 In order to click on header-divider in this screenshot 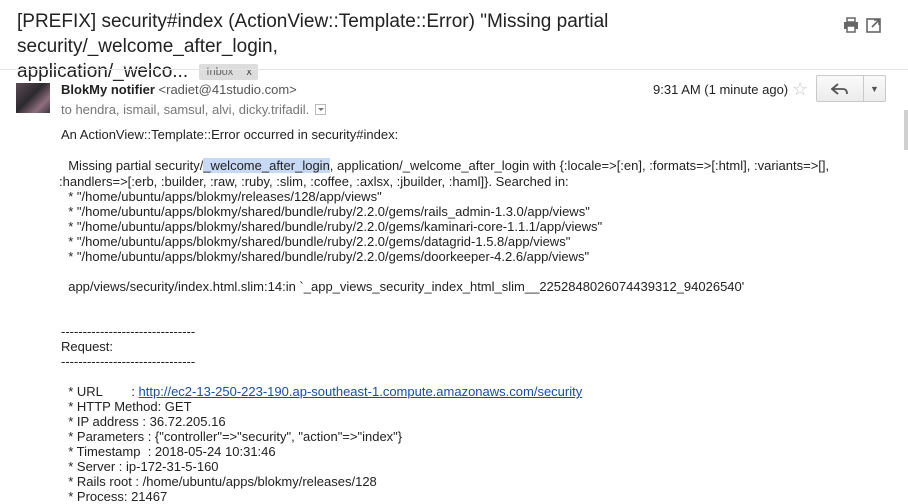, I will do `click(454, 69)`.